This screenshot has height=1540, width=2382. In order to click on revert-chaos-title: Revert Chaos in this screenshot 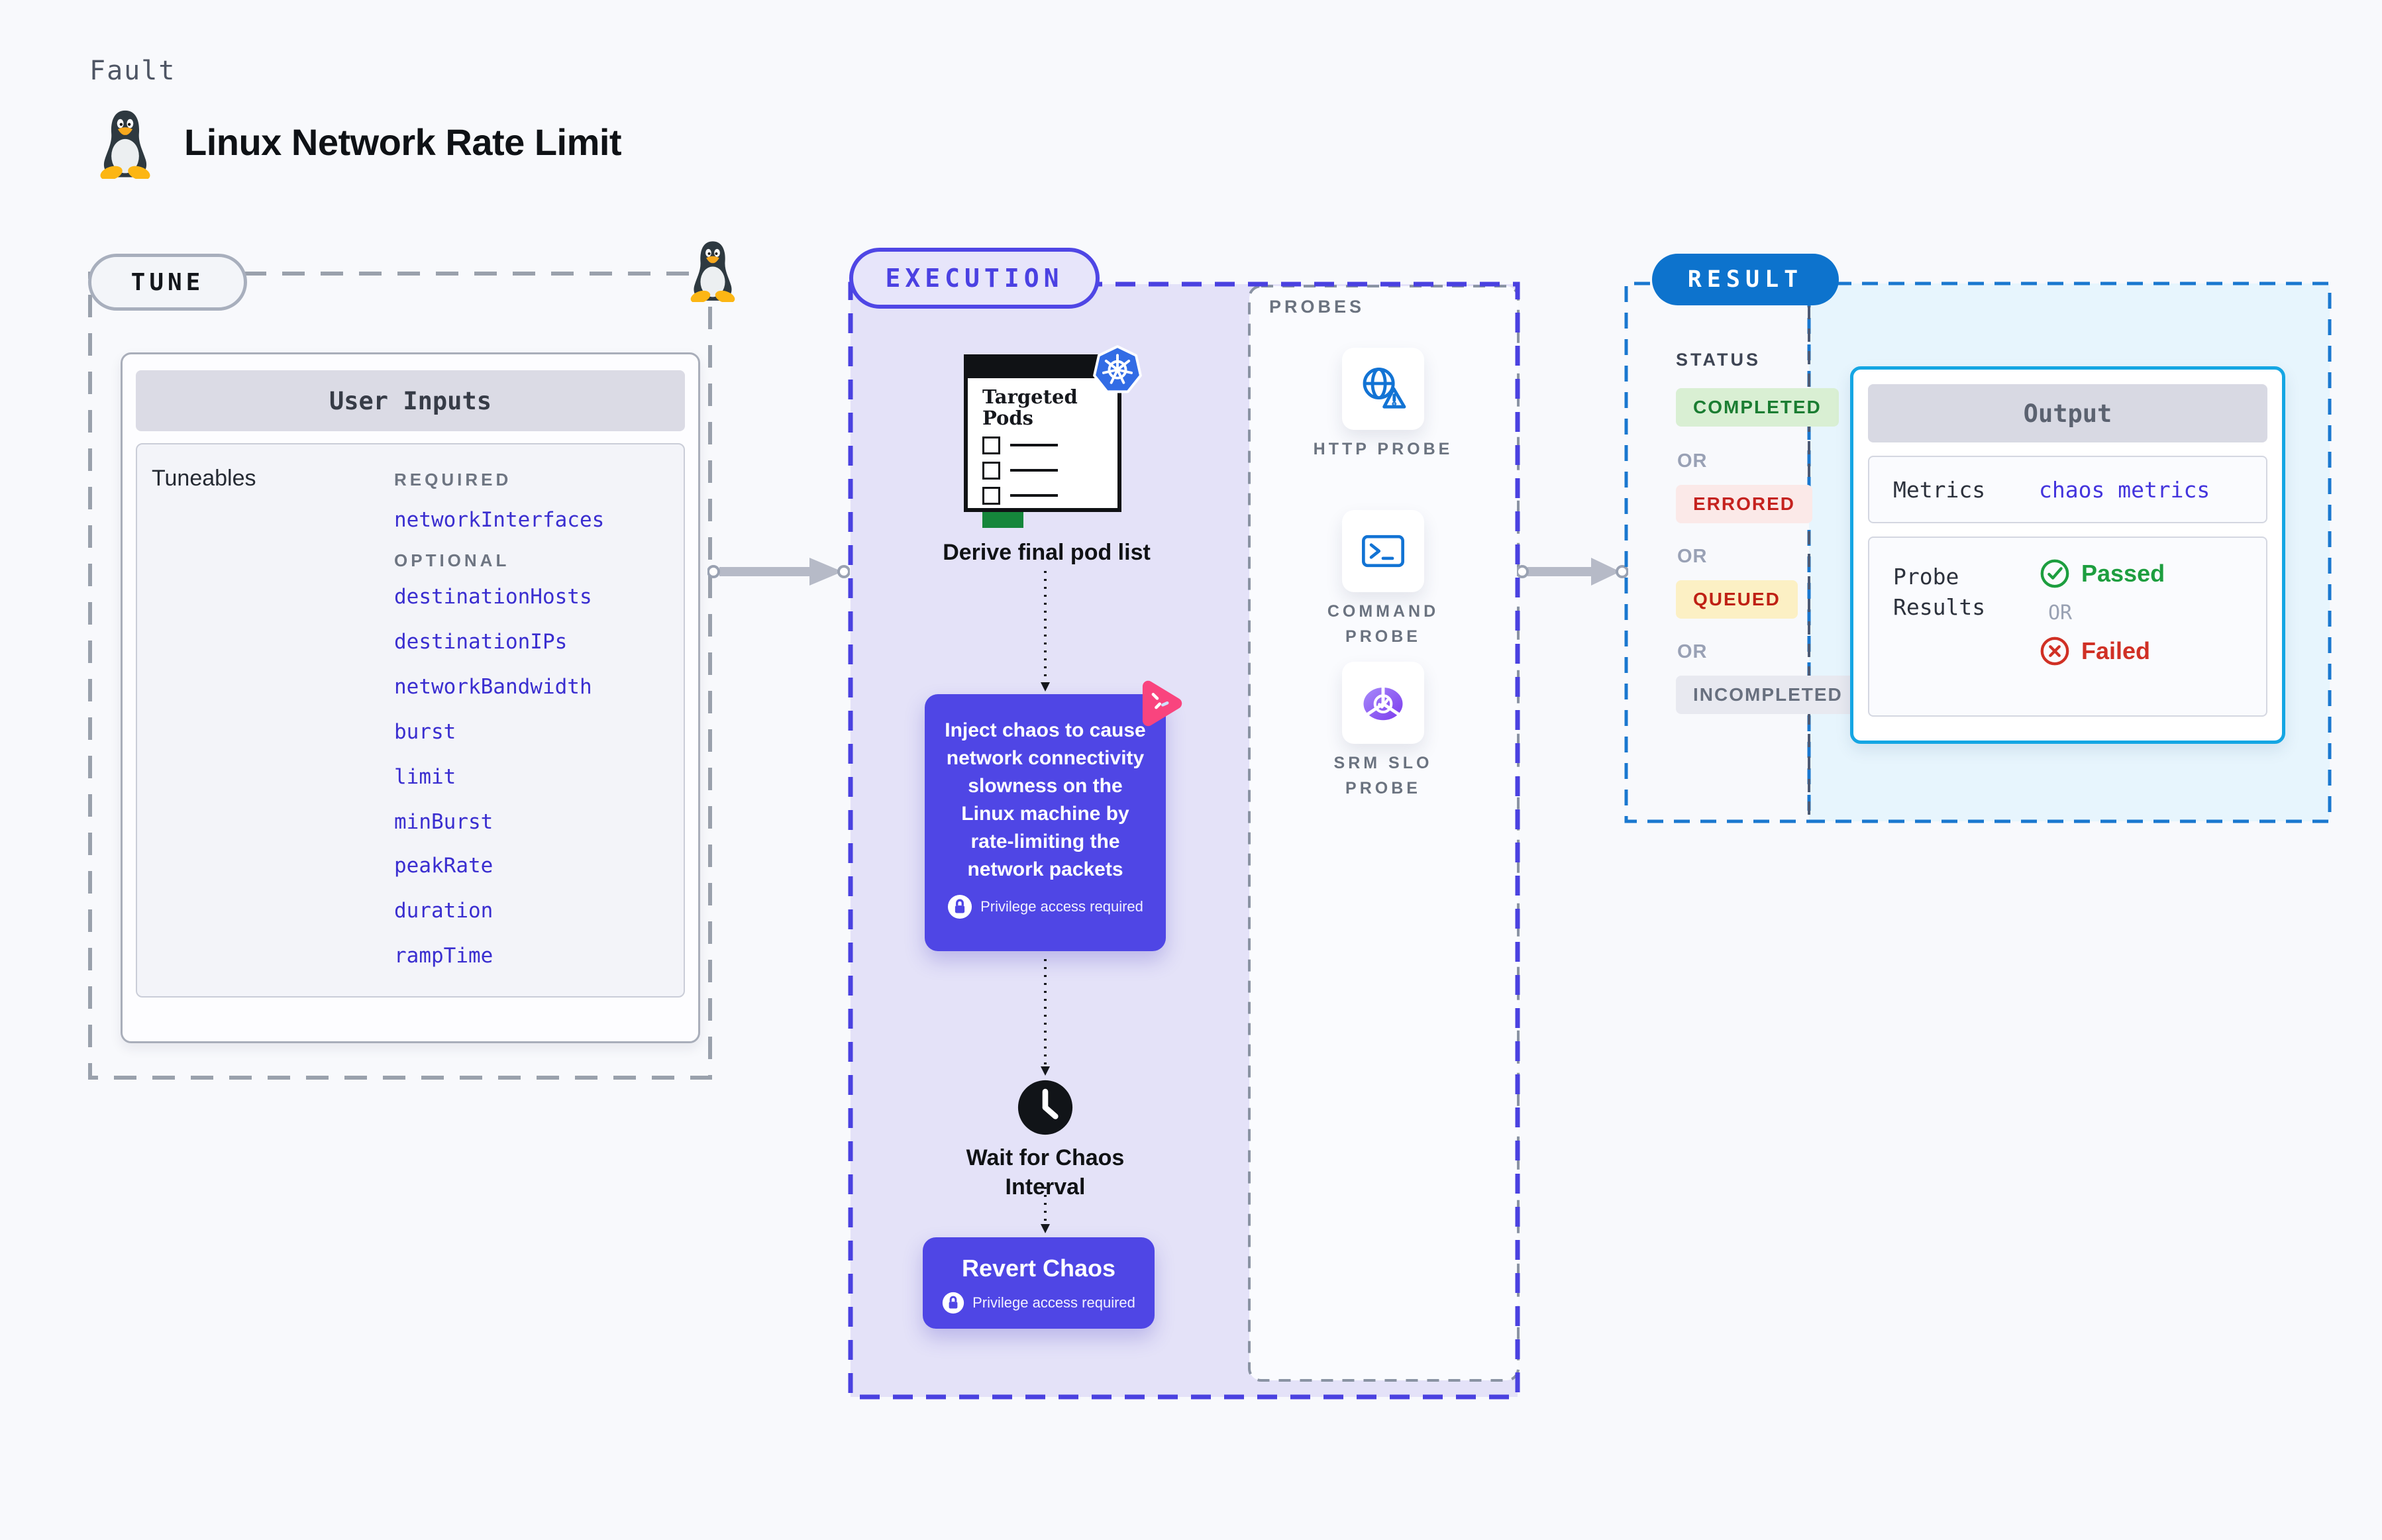, I will do `click(1038, 1268)`.